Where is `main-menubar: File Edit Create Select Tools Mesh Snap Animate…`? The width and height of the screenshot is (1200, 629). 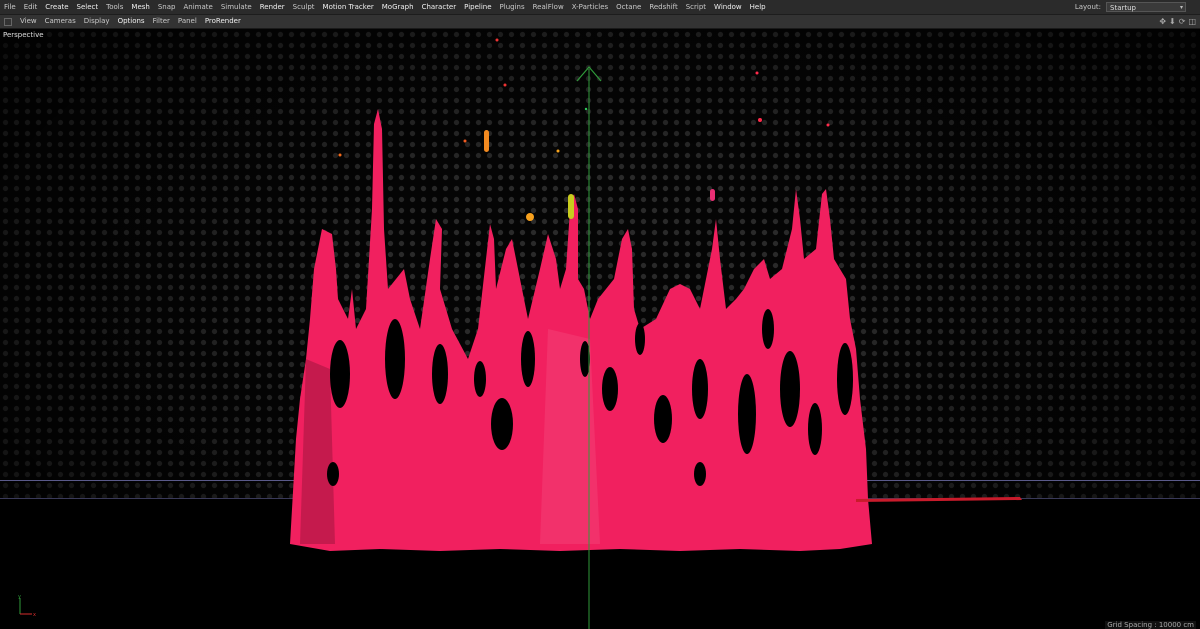 main-menubar: File Edit Create Select Tools Mesh Snap Animate… is located at coordinates (600, 7).